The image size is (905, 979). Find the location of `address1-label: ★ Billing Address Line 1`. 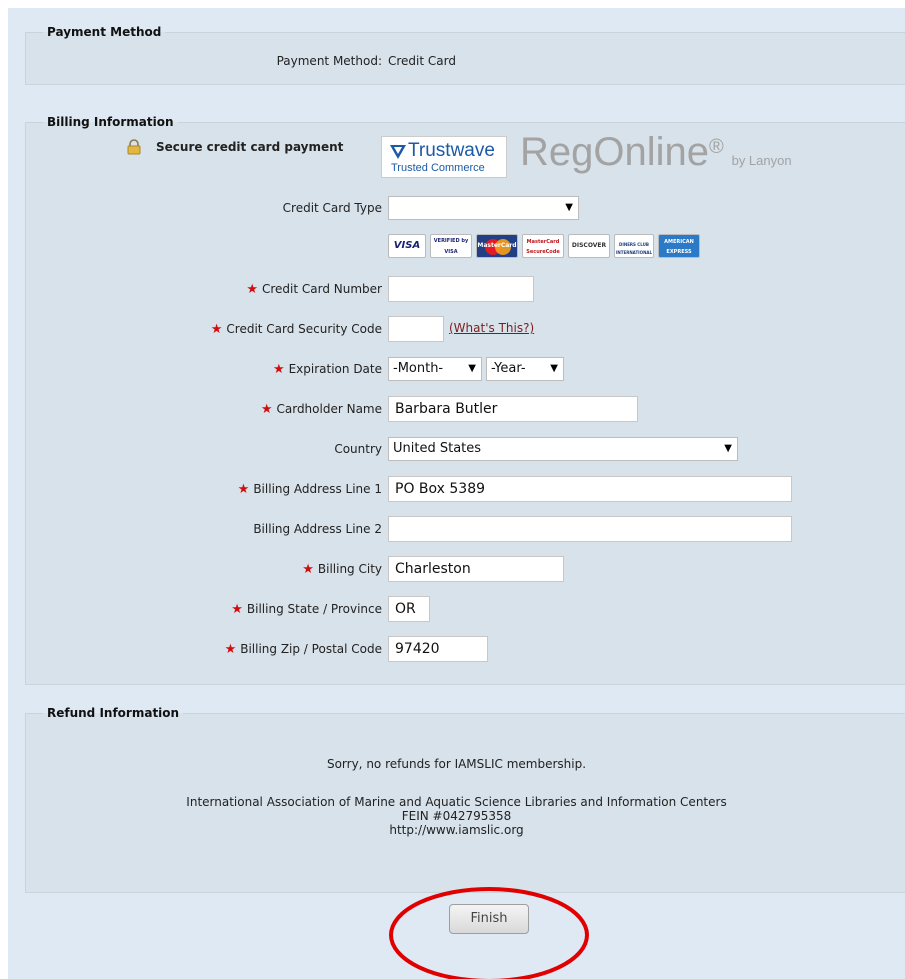

address1-label: ★ Billing Address Line 1 is located at coordinates (309, 489).